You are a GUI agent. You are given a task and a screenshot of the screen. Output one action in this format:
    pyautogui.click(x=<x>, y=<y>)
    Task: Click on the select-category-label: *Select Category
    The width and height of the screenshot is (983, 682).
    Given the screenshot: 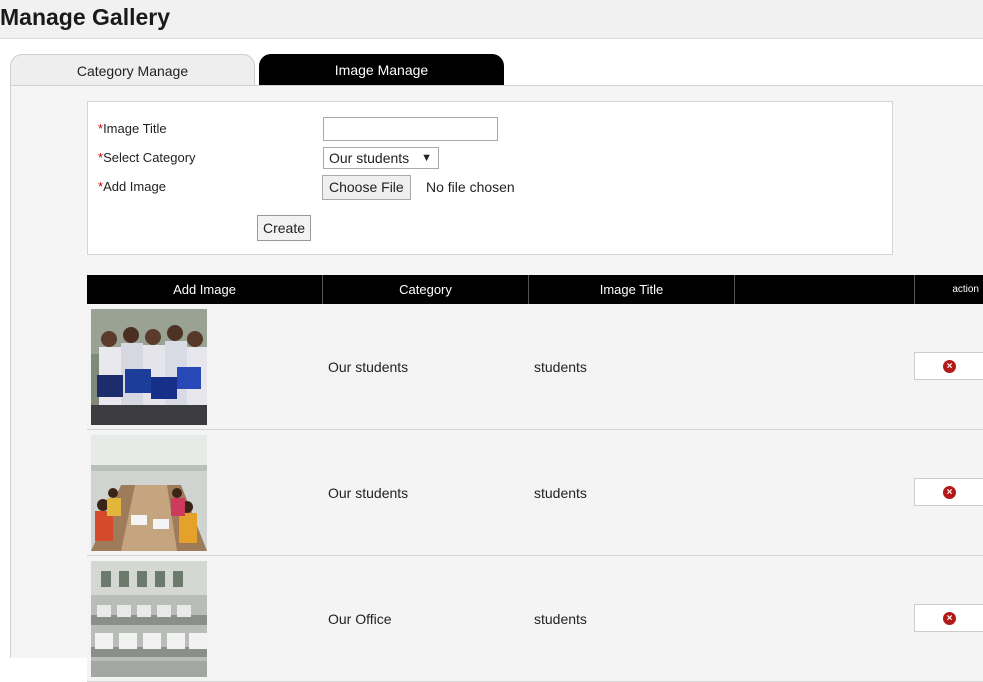 What is the action you would take?
    pyautogui.click(x=147, y=157)
    